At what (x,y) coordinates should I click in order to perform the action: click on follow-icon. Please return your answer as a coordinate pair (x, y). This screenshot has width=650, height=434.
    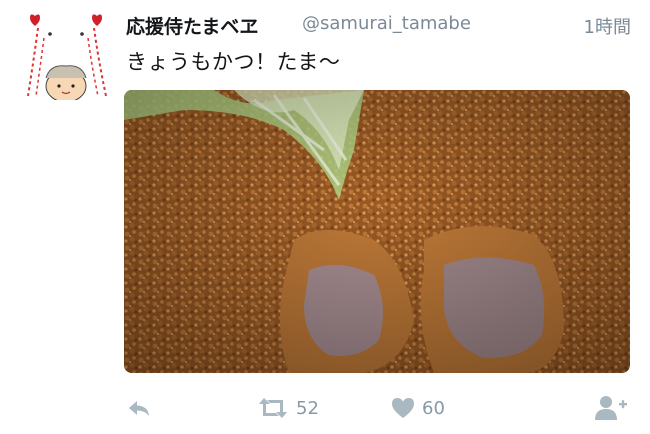
    Looking at the image, I should click on (611, 408).